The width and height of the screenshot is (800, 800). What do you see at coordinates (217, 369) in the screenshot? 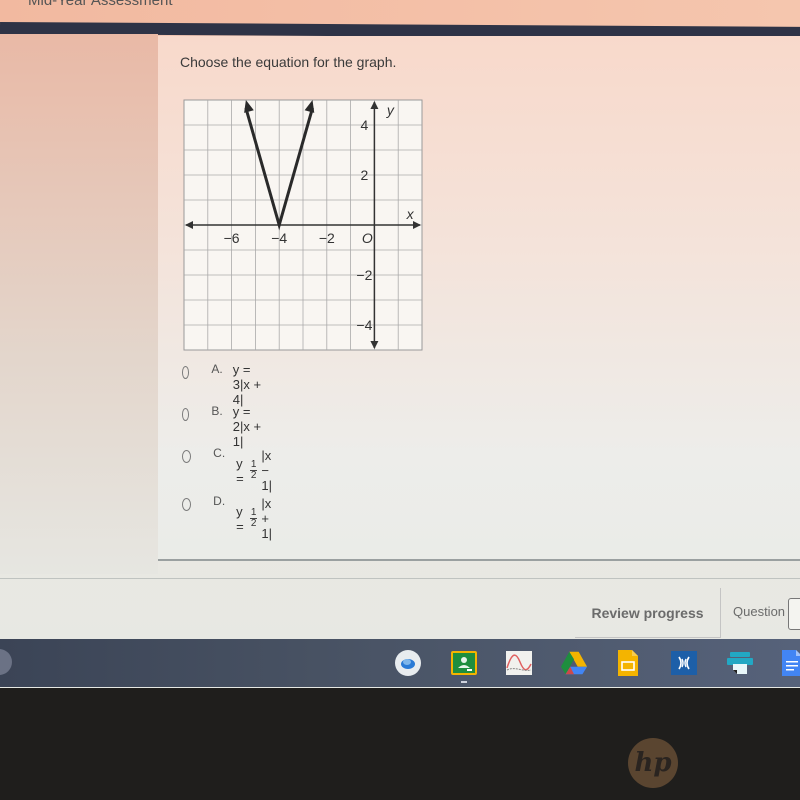
I see `choice-letter: A.` at bounding box center [217, 369].